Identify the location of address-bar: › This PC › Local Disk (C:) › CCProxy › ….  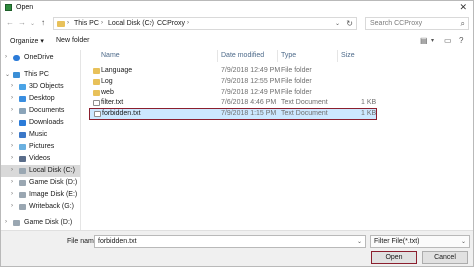
(205, 23).